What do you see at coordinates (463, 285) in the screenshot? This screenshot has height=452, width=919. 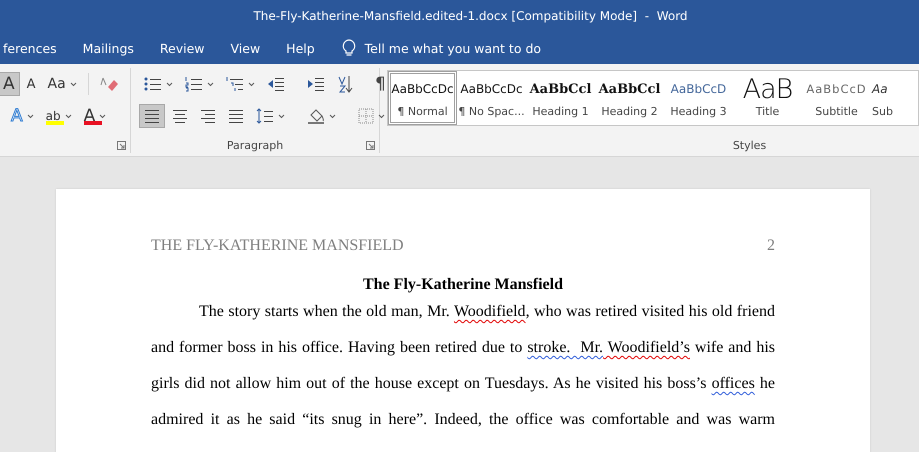 I see `document-title: The Fly-Katherine Mansfield` at bounding box center [463, 285].